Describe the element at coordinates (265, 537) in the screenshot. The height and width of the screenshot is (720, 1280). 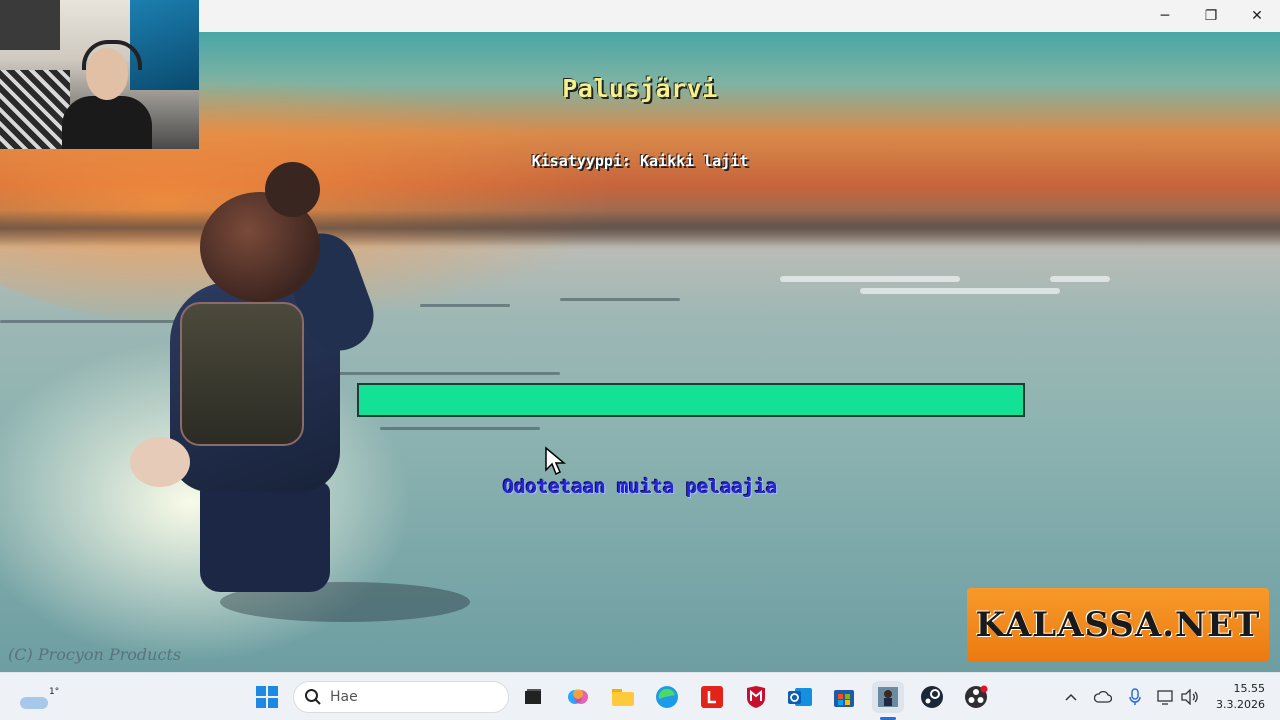
I see `character-legs` at that location.